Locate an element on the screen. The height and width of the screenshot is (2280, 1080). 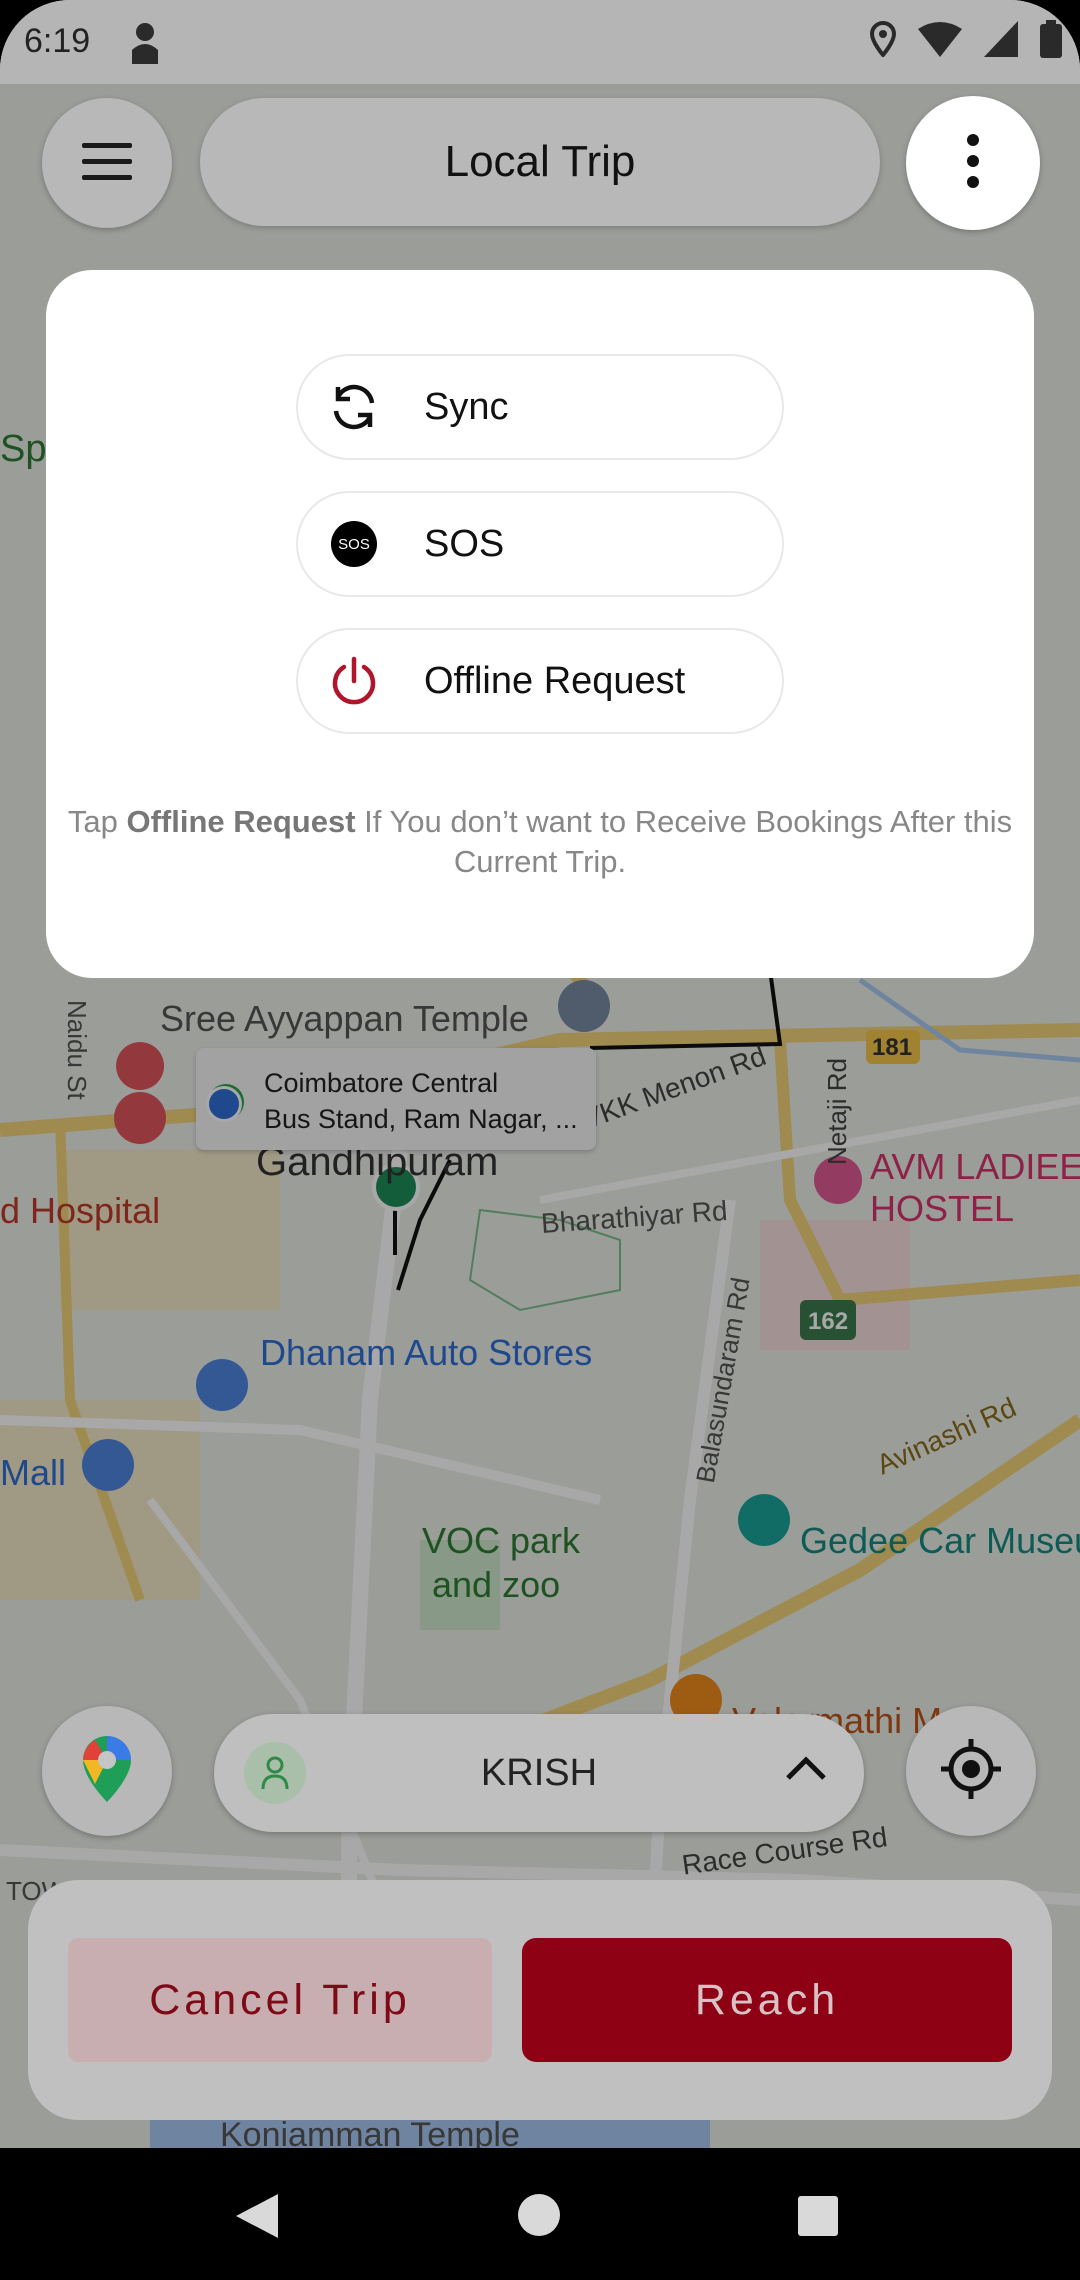
offline-request-label: Offline Request is located at coordinates (555, 680).